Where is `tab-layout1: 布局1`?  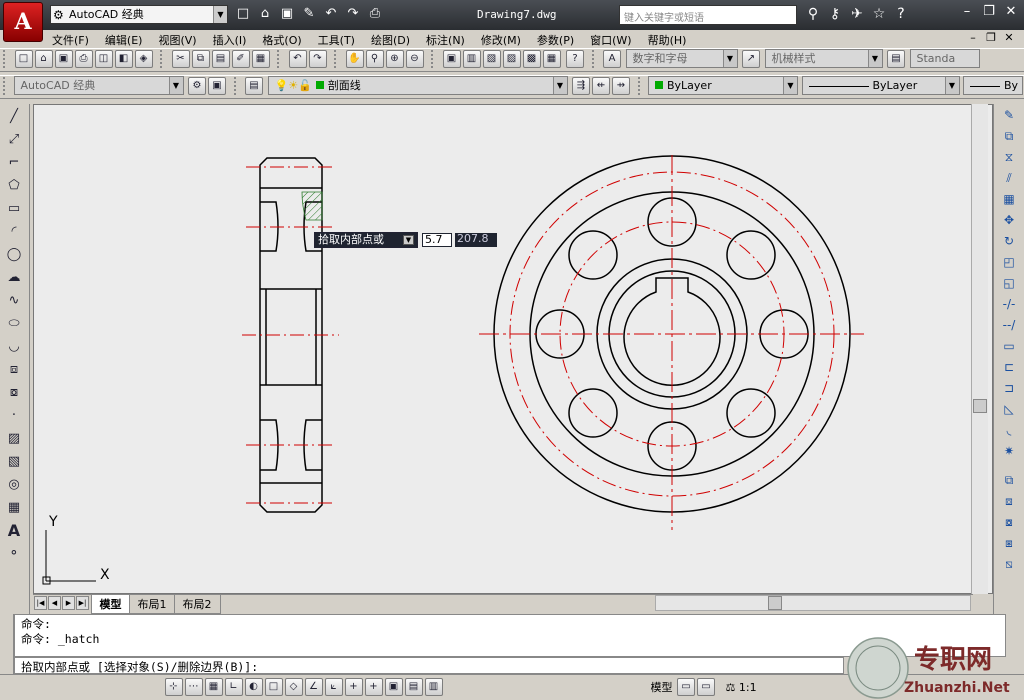
tab-layout1: 布局1 is located at coordinates (152, 604).